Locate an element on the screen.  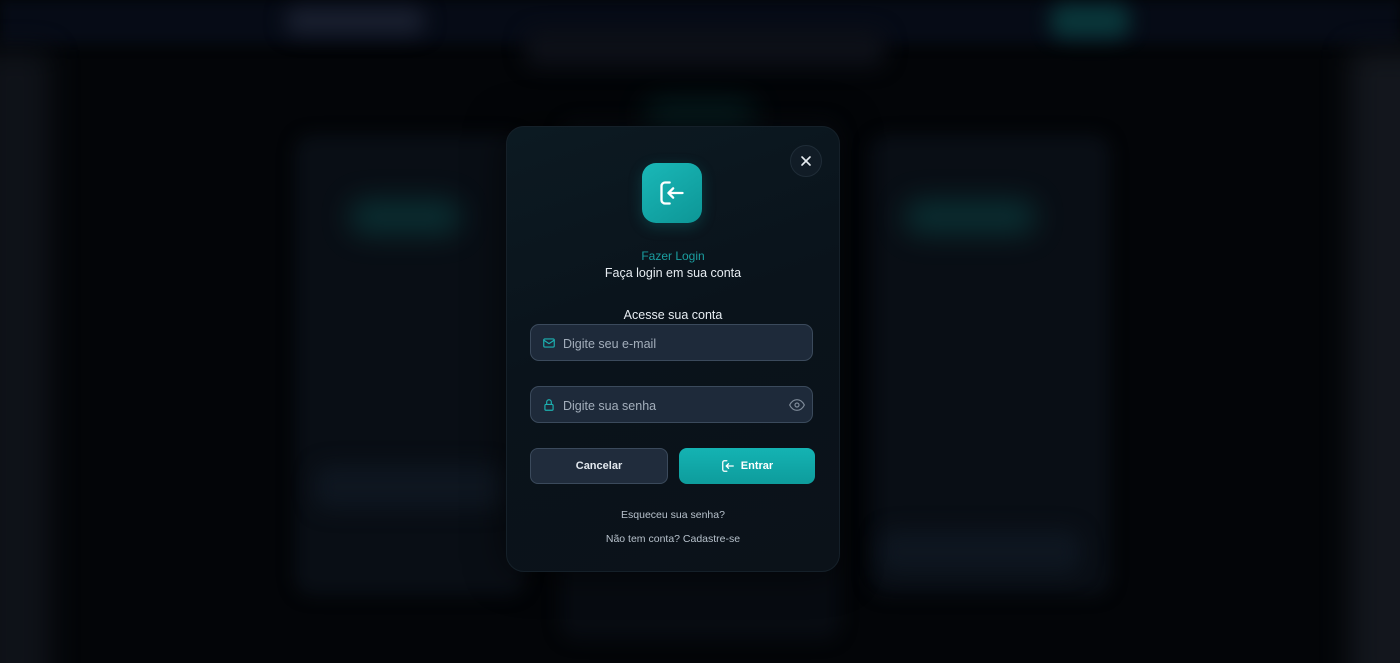
eye-icon is located at coordinates (797, 405).